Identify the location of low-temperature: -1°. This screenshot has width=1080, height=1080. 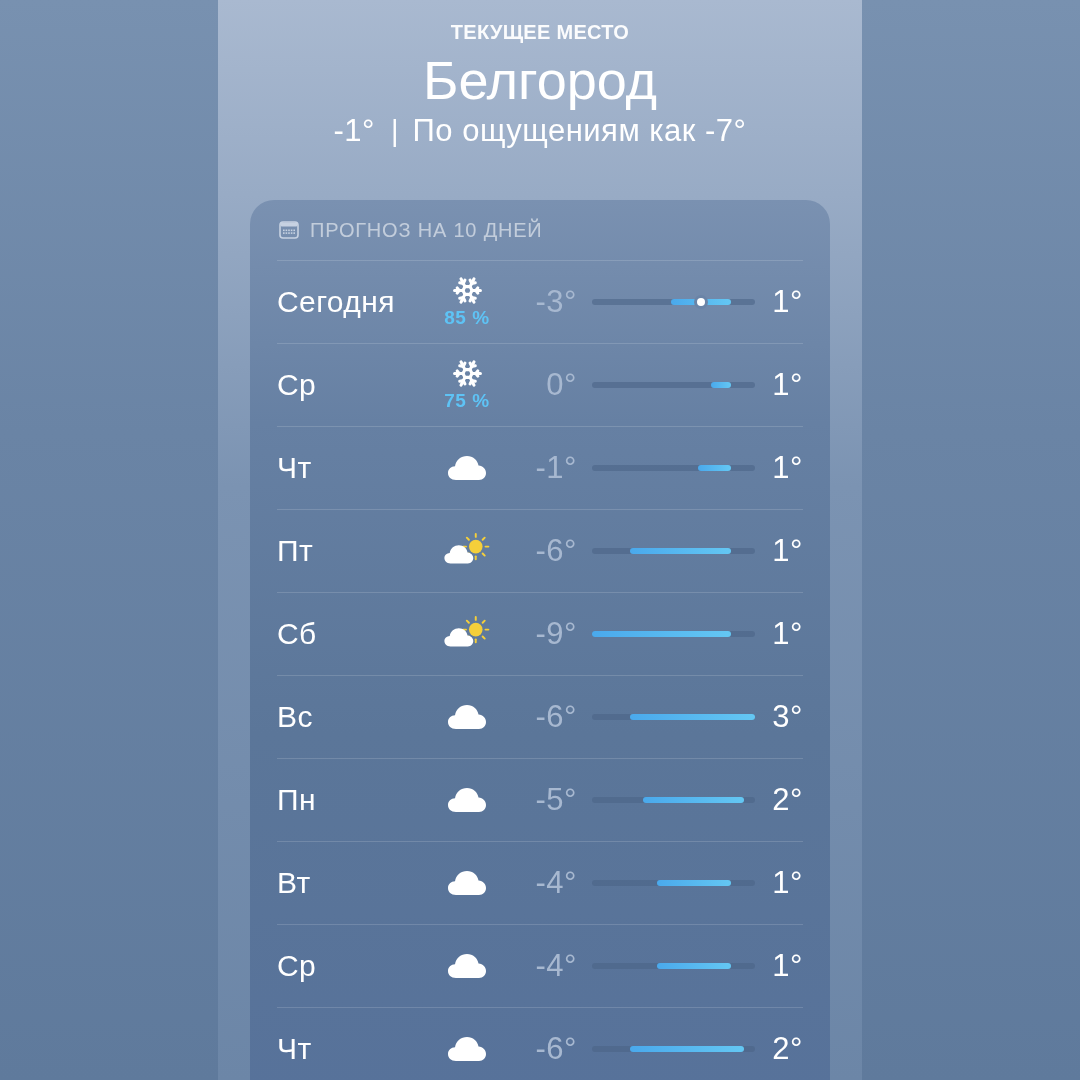
(556, 468).